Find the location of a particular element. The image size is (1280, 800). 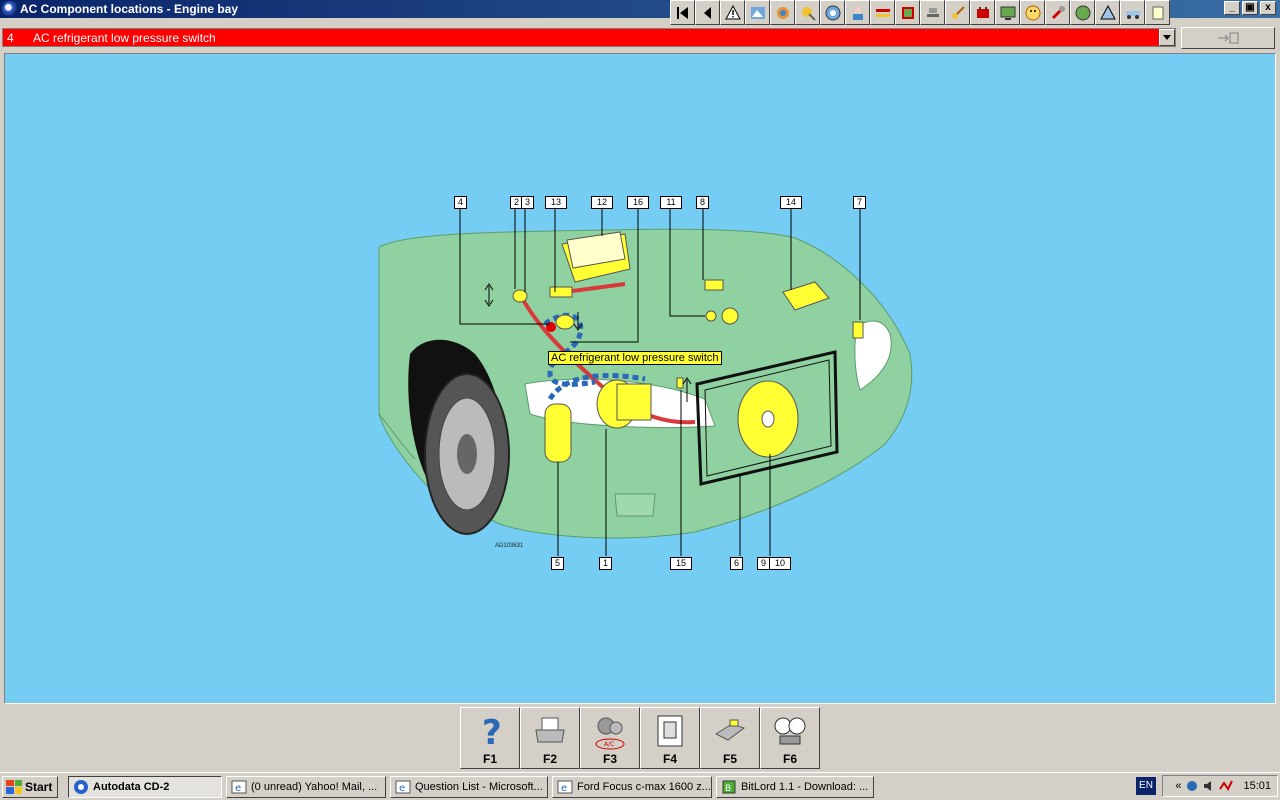

belt-icon is located at coordinates (882, 12).